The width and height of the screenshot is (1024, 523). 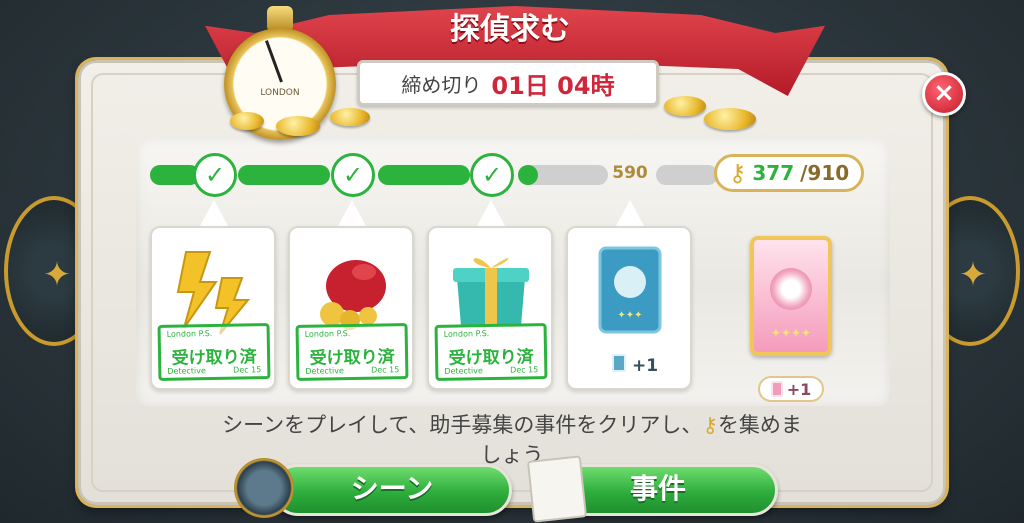 What do you see at coordinates (557, 489) in the screenshot?
I see `case-file-icon` at bounding box center [557, 489].